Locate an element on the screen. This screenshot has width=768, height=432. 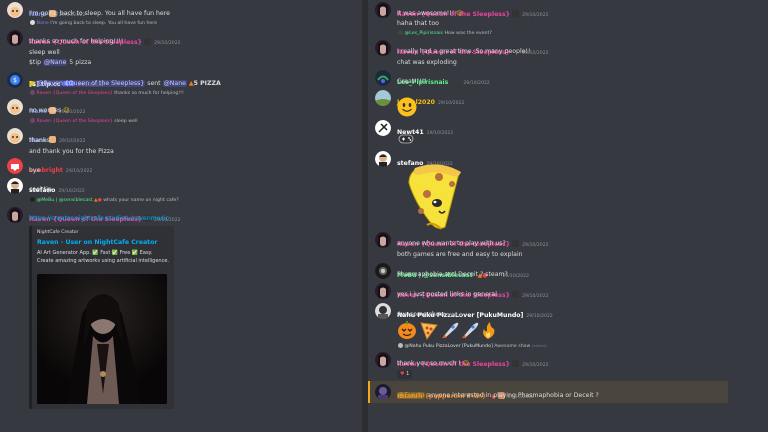
embed-title: Raven - User on NightCafe Creator is located at coordinates (97, 242).